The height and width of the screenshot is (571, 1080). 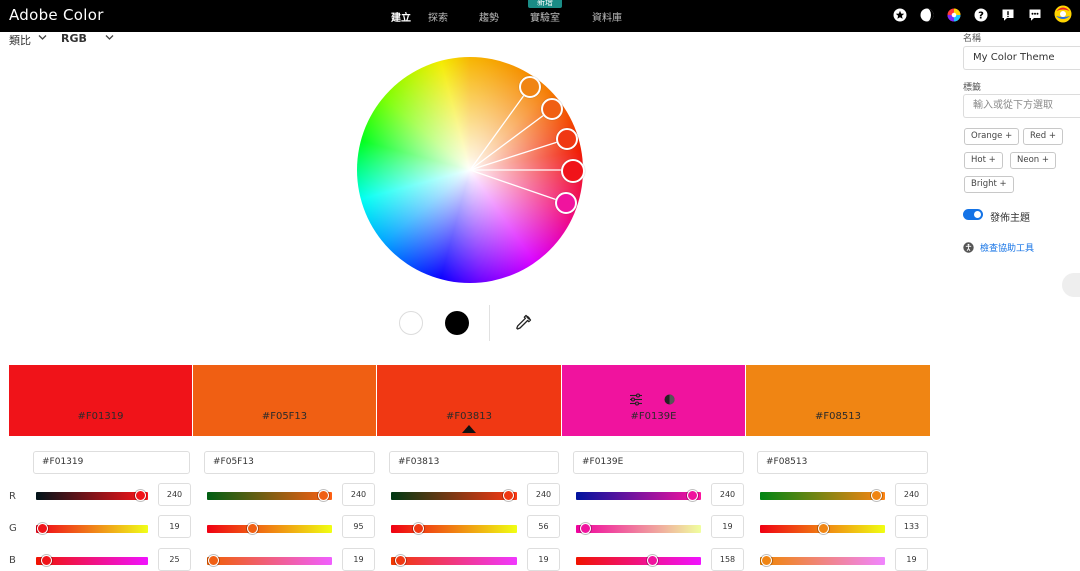 What do you see at coordinates (20, 40) in the screenshot?
I see `harmony-dropdown: 類比` at bounding box center [20, 40].